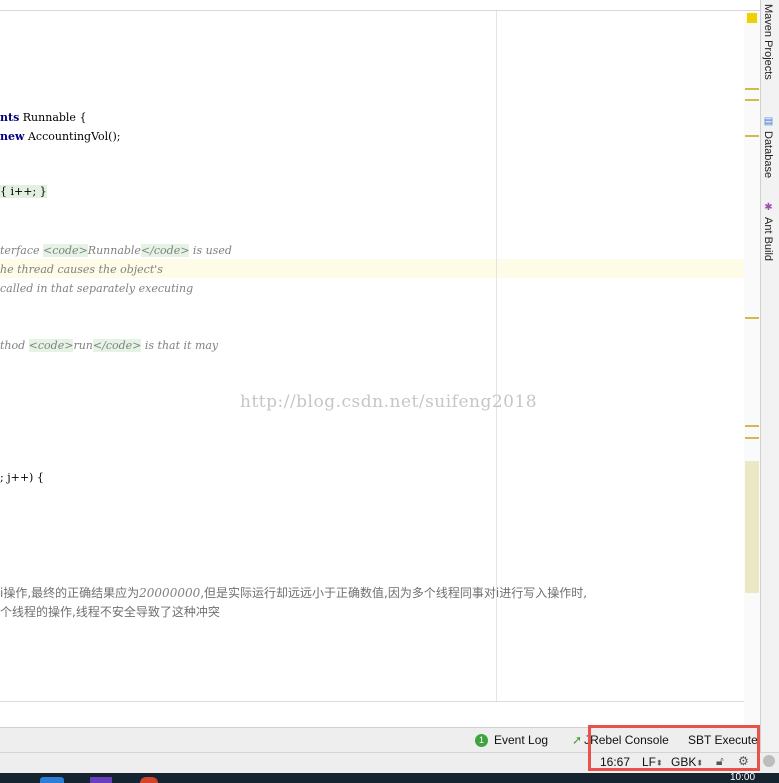 The height and width of the screenshot is (783, 779). What do you see at coordinates (380, 701) in the screenshot?
I see `editor-bottom-border` at bounding box center [380, 701].